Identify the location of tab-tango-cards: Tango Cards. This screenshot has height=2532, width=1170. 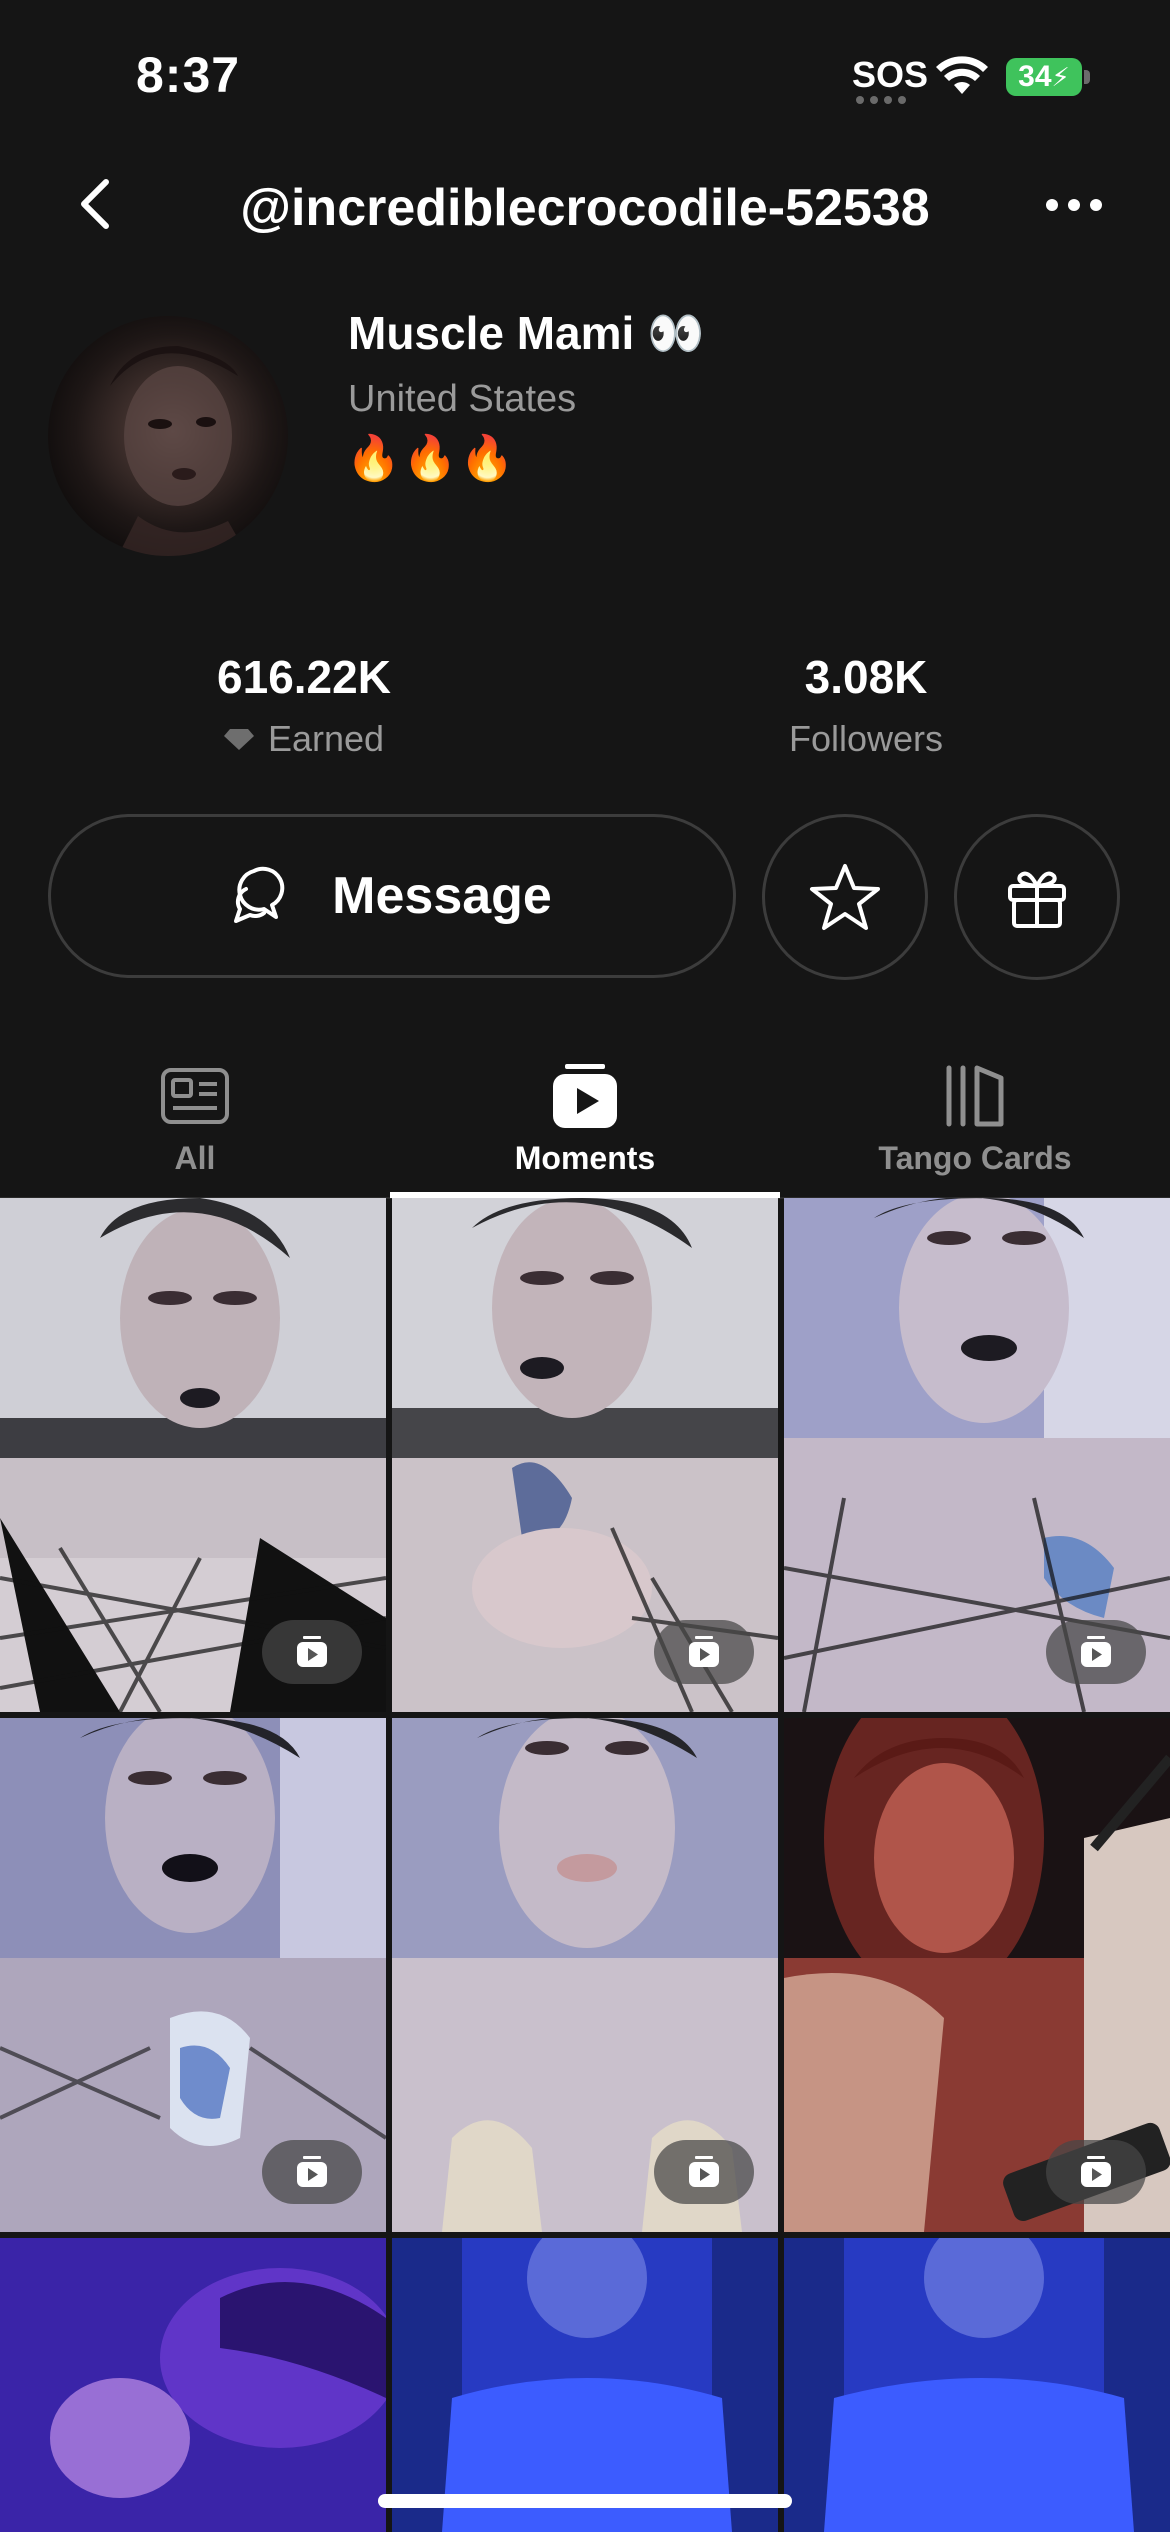
(975, 1118).